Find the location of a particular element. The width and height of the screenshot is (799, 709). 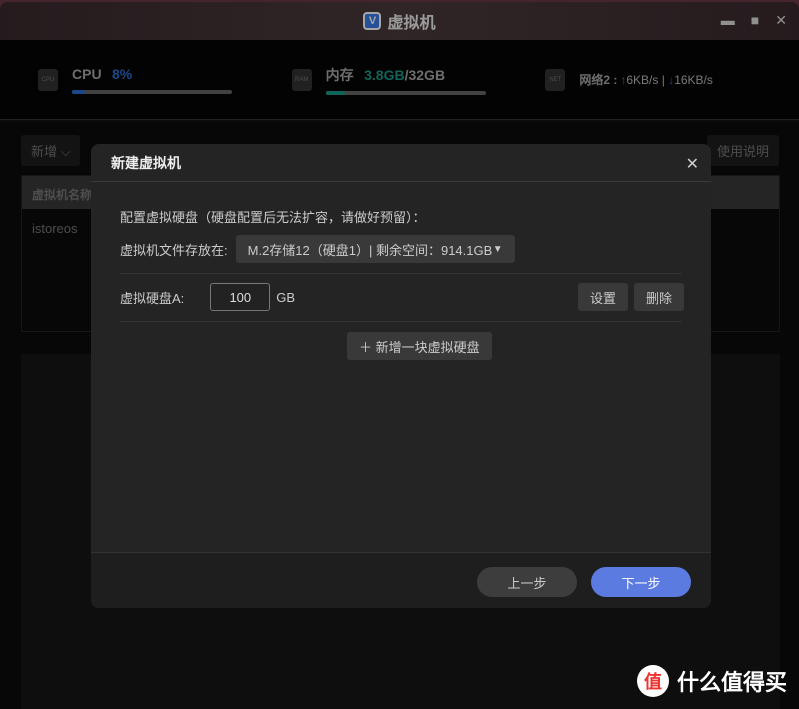

disk-size-input is located at coordinates (240, 297).